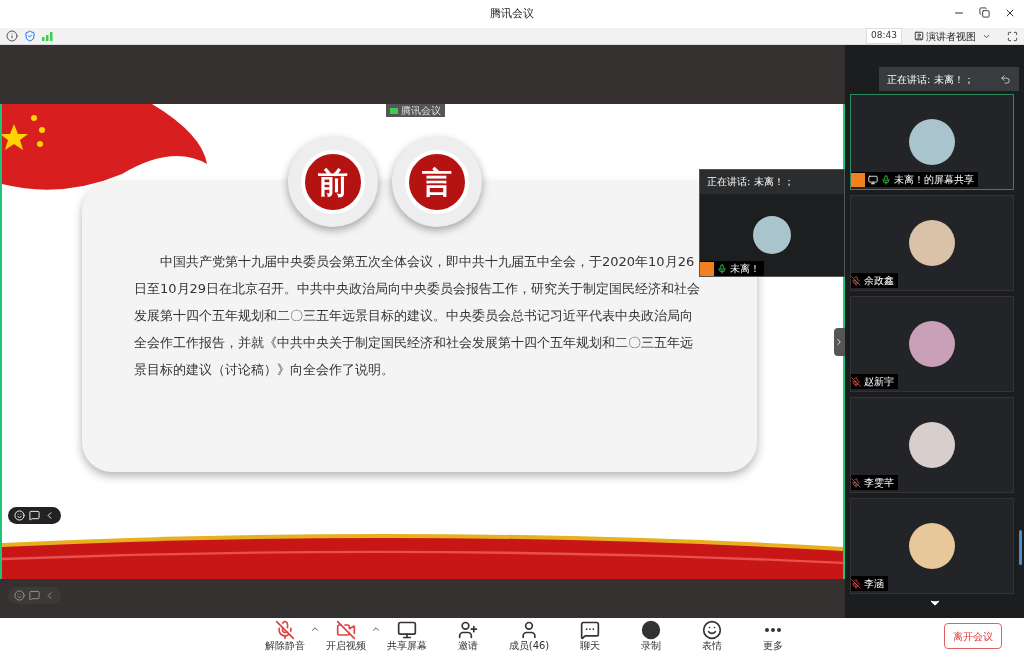 The width and height of the screenshot is (1024, 654). I want to click on view-mode-dropdown: 演讲者视图, so click(952, 36).